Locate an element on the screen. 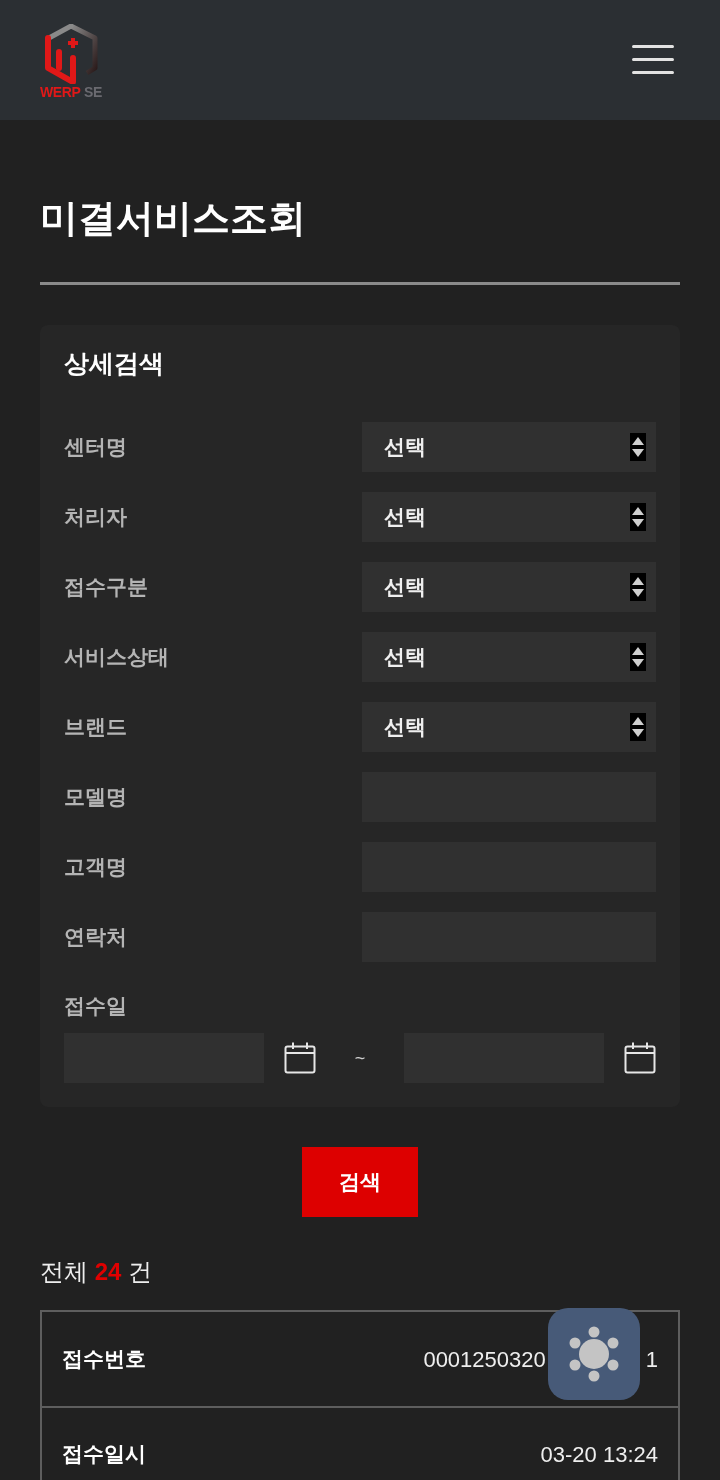  menu-button is located at coordinates (653, 60).